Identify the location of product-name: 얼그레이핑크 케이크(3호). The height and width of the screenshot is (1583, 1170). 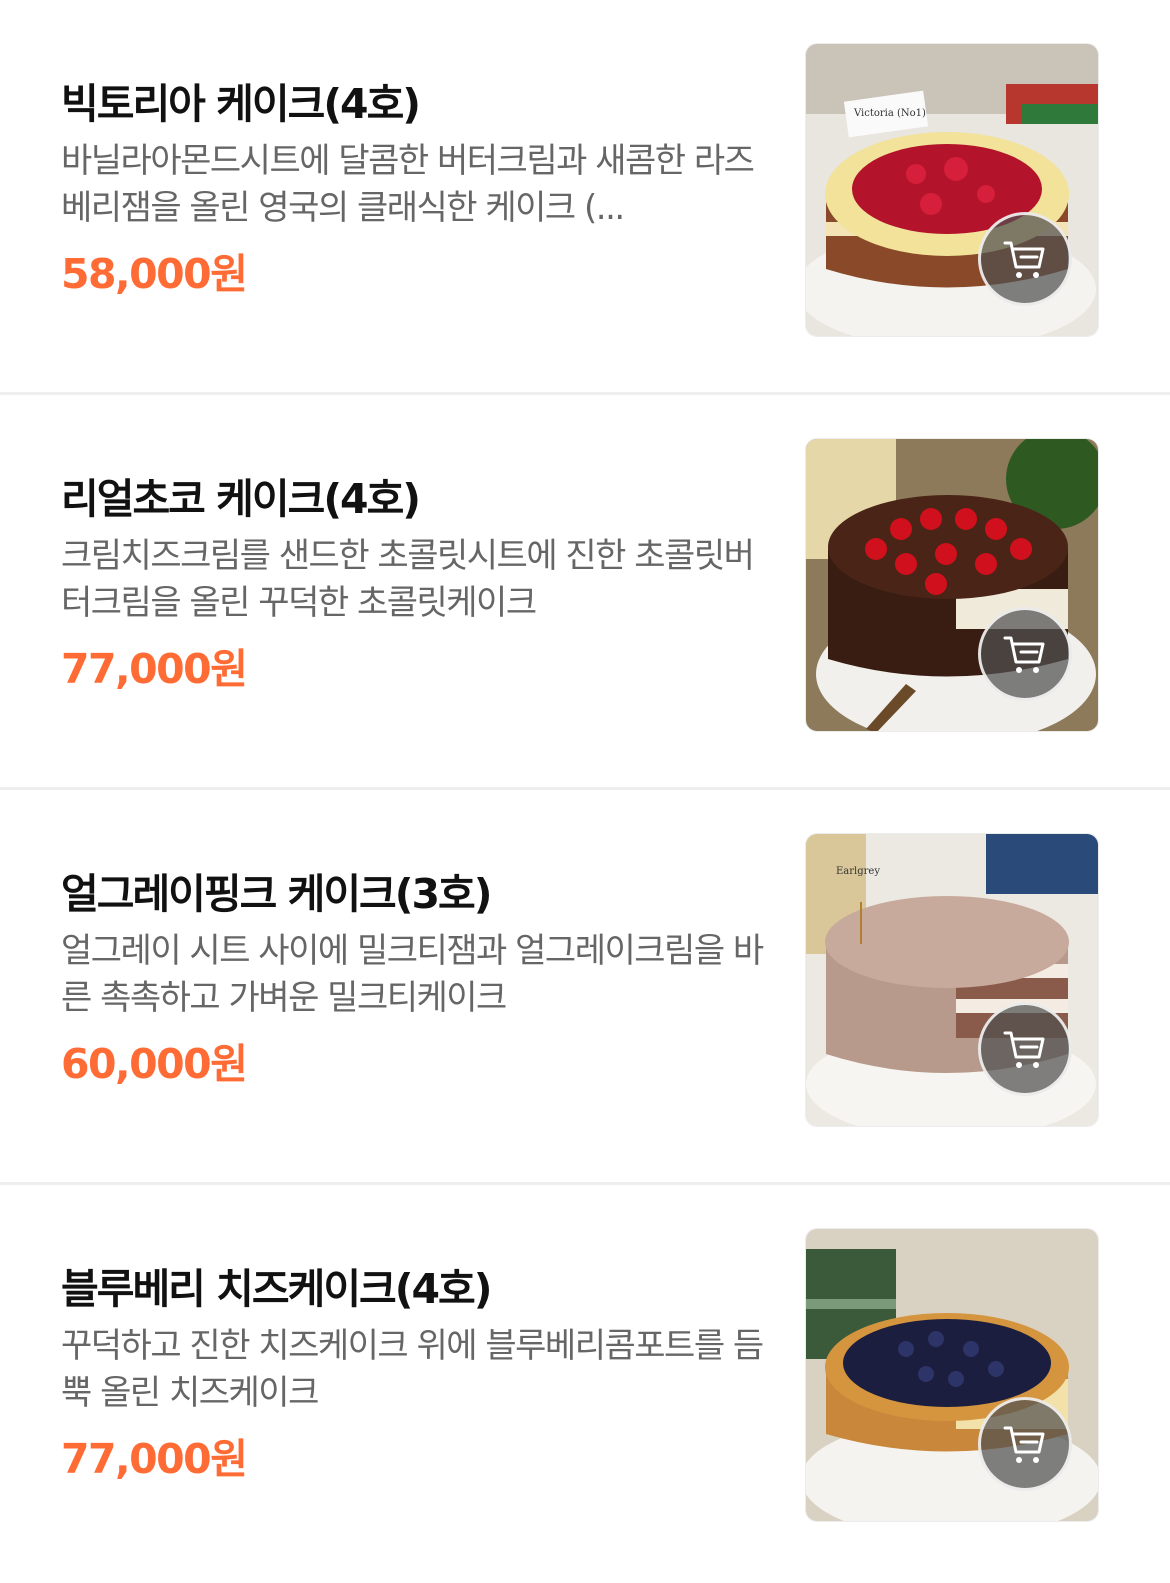
(421, 894).